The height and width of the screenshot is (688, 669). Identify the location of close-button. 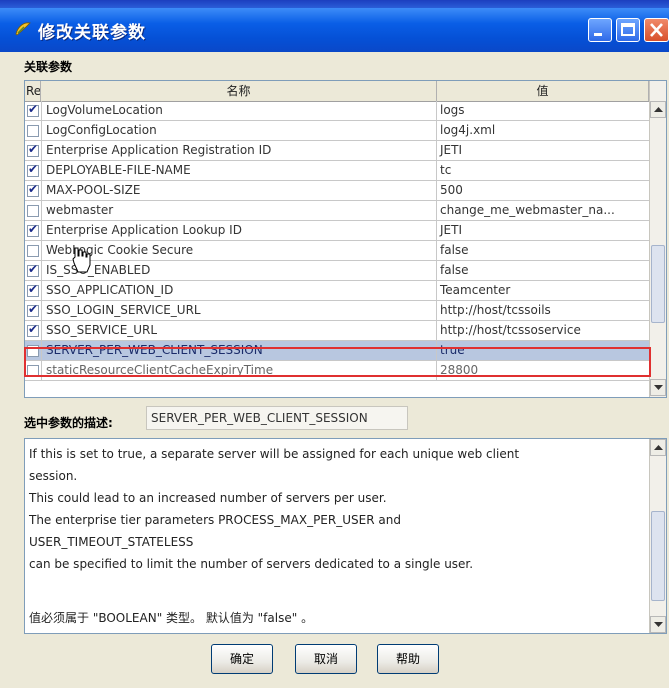
(656, 30).